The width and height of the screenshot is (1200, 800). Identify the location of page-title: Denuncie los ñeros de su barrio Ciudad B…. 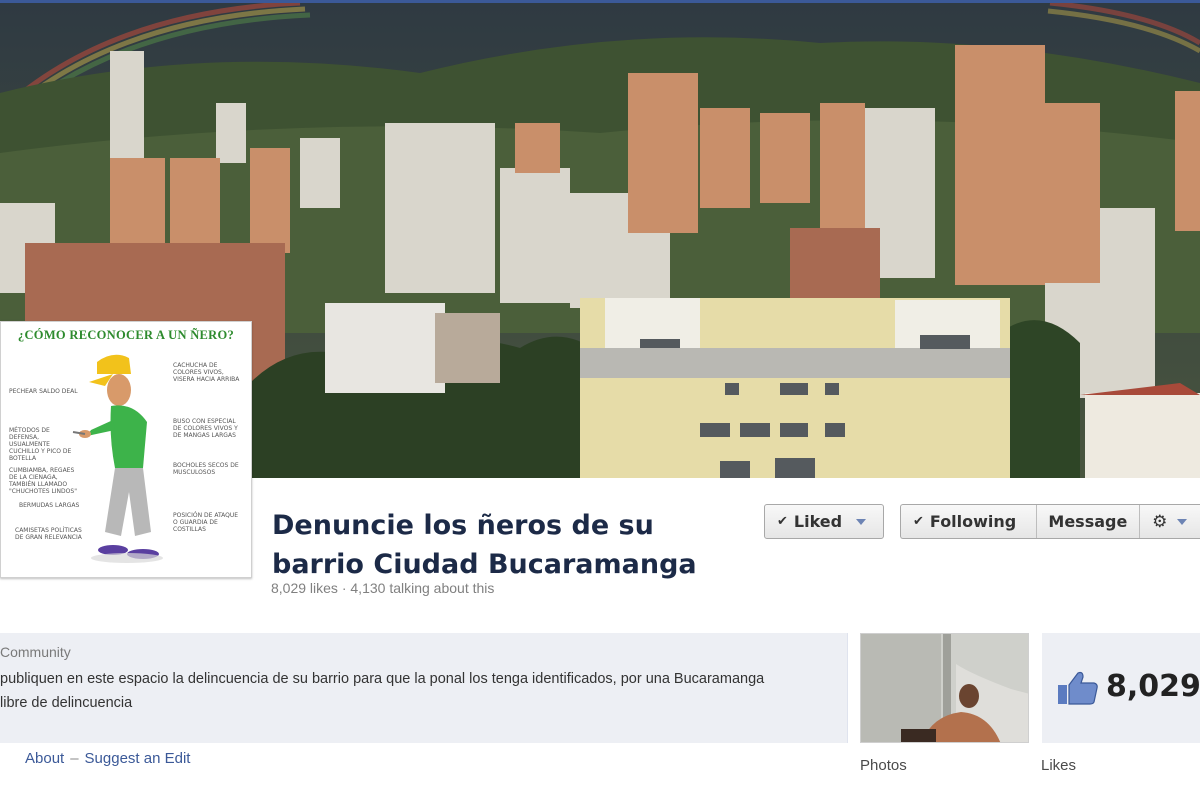
(484, 545).